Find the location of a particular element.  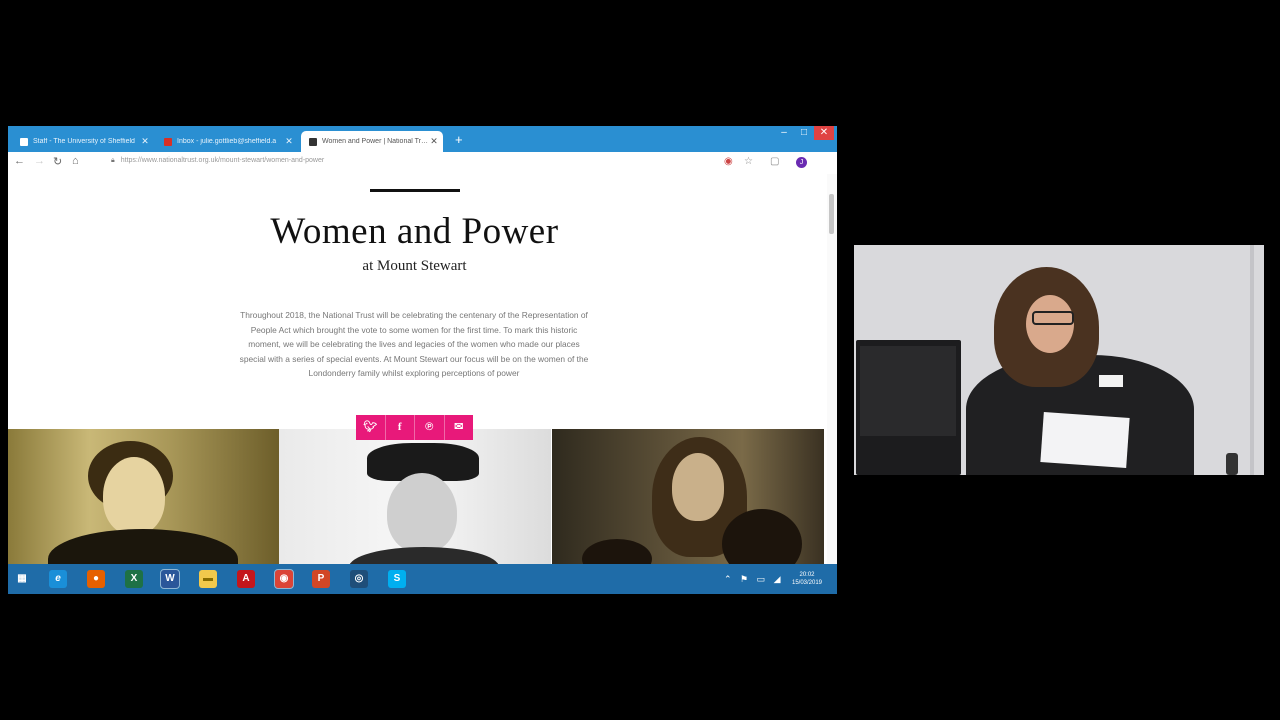

maximize-button: □ is located at coordinates (804, 133).